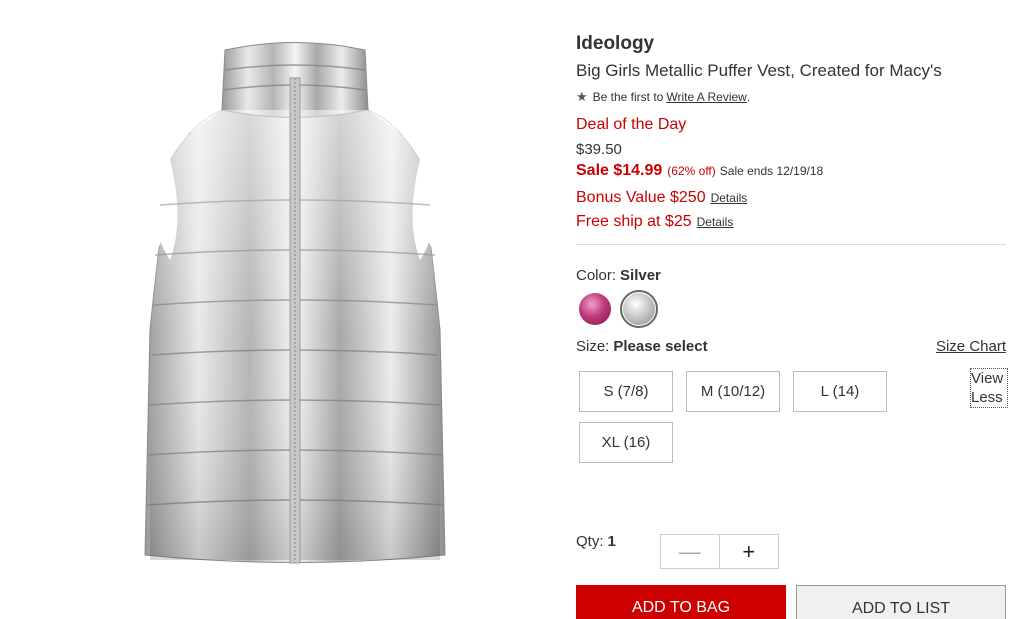 The height and width of the screenshot is (619, 1014). I want to click on size-option-xl: XL (16), so click(626, 442).